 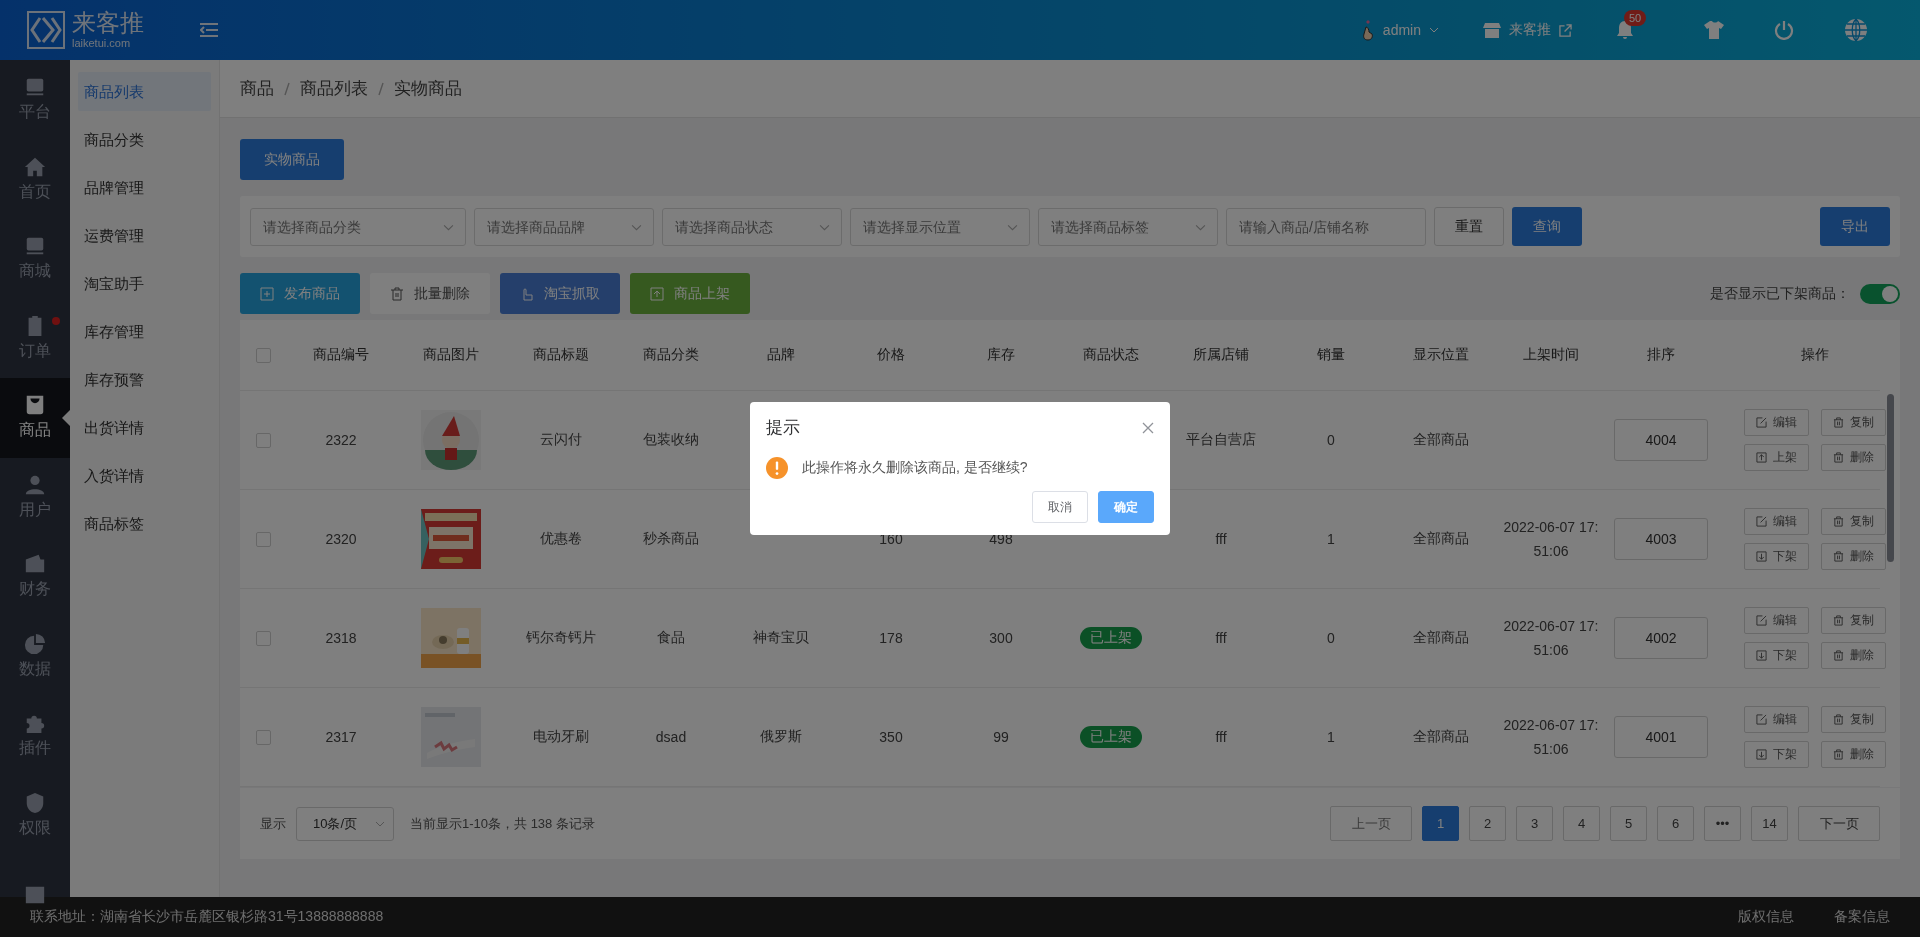 What do you see at coordinates (1221, 440) in the screenshot?
I see `table-cell-text: 平台自营店` at bounding box center [1221, 440].